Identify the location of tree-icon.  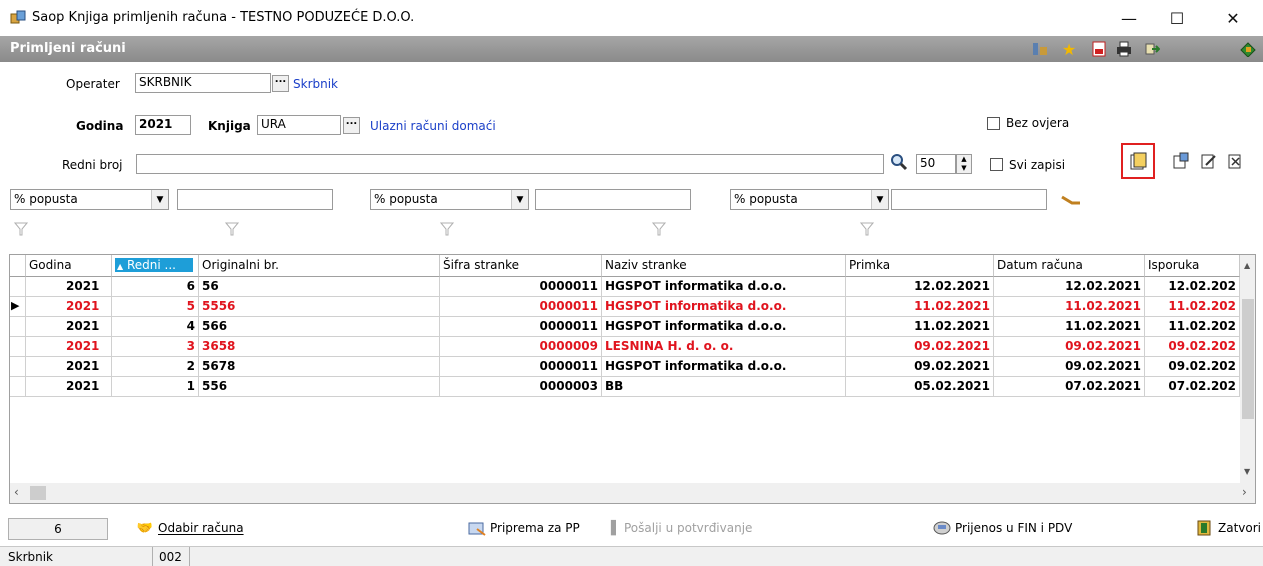
(1040, 49).